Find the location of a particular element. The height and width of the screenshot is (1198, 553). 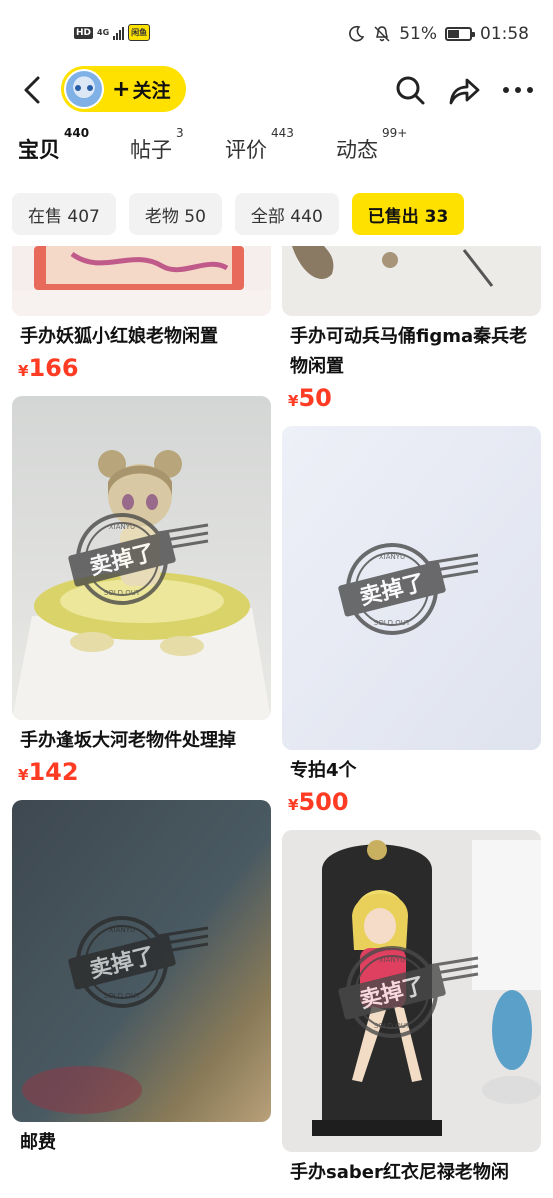

item-price: ¥166 is located at coordinates (141, 368).